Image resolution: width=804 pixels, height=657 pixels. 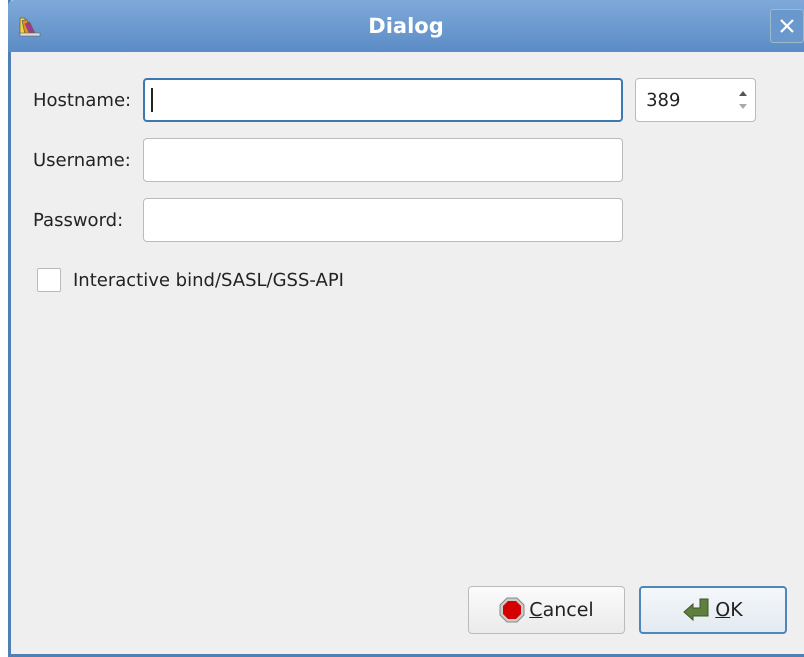 What do you see at coordinates (78, 220) in the screenshot?
I see `field-label: Password:` at bounding box center [78, 220].